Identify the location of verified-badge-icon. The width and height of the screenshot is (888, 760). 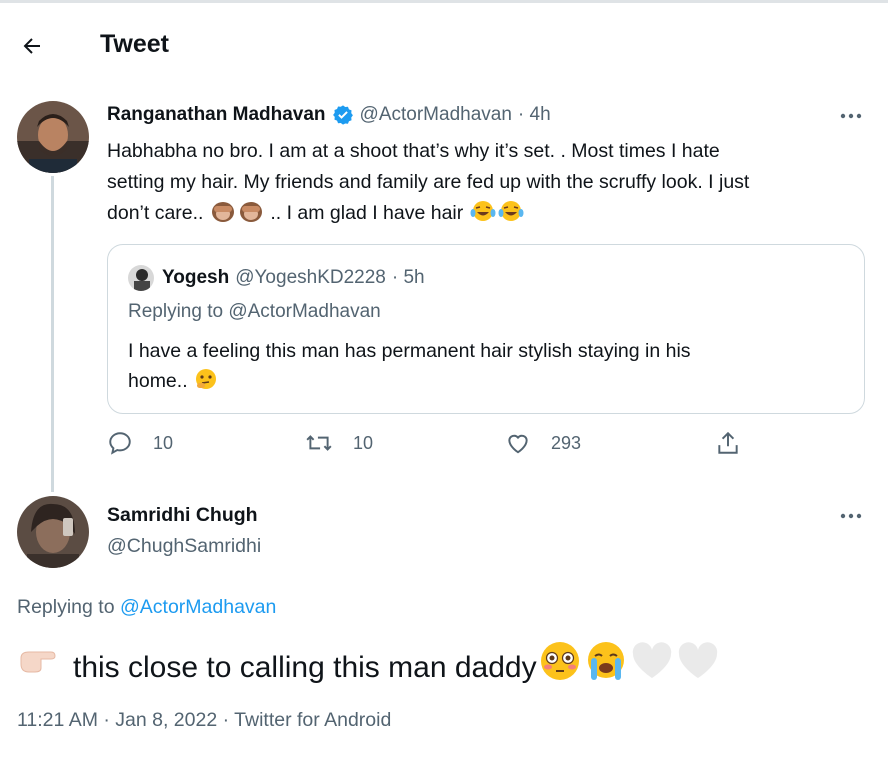
(343, 115).